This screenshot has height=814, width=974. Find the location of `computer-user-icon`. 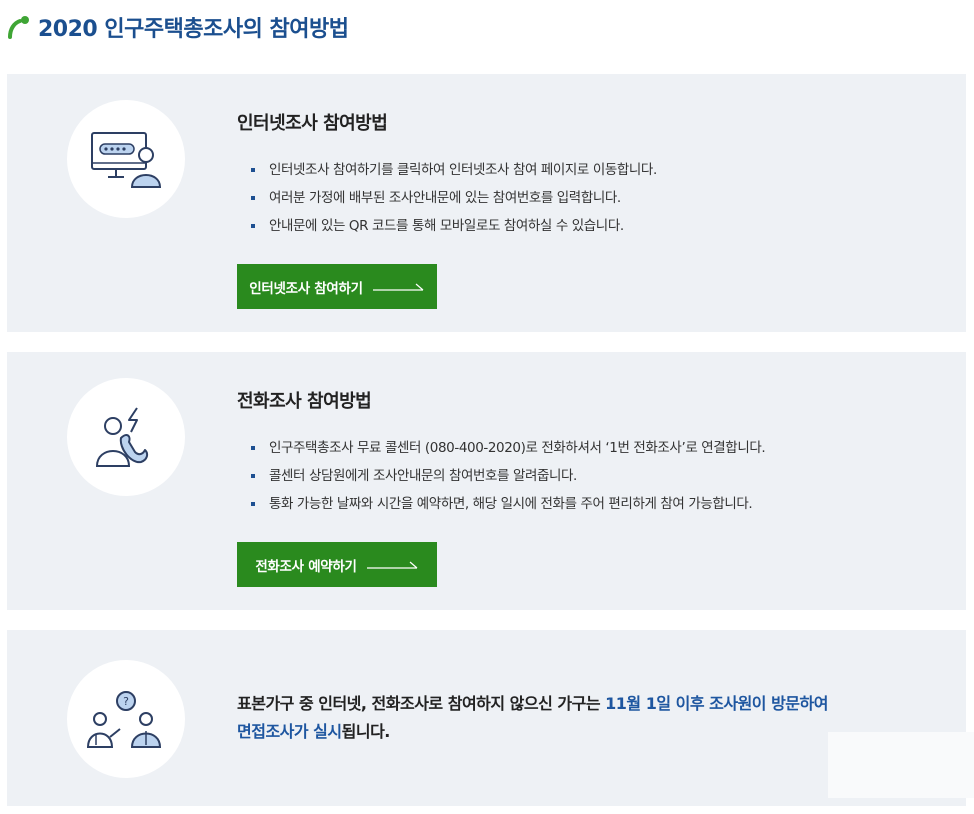

computer-user-icon is located at coordinates (126, 160).